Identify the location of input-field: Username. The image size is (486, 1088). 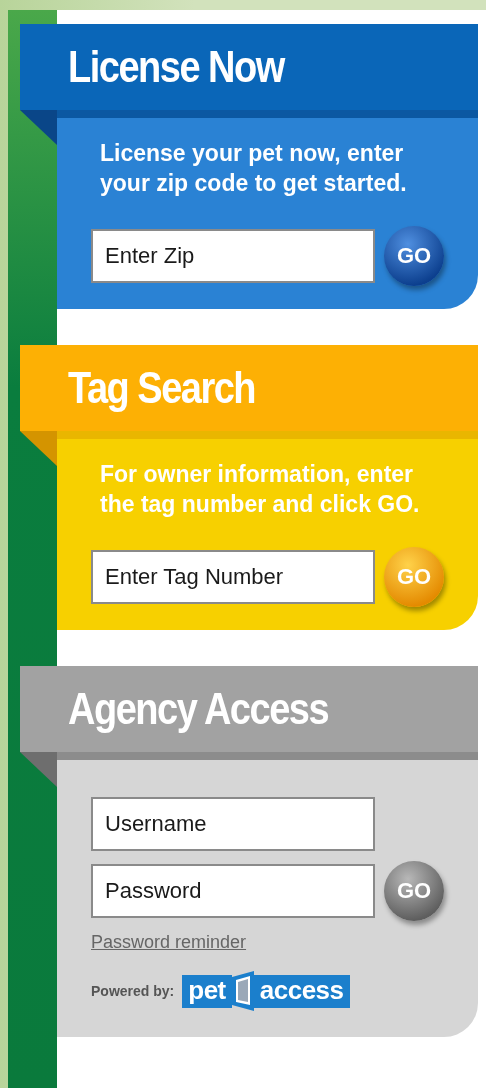
(233, 824).